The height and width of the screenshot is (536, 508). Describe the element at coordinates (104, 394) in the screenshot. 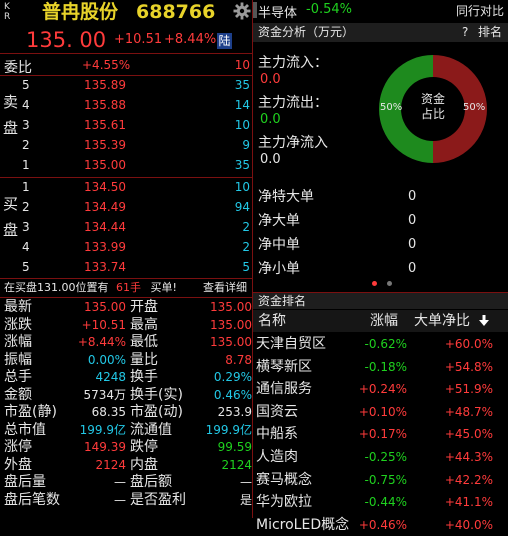

I see `quote-value: 5734万` at that location.